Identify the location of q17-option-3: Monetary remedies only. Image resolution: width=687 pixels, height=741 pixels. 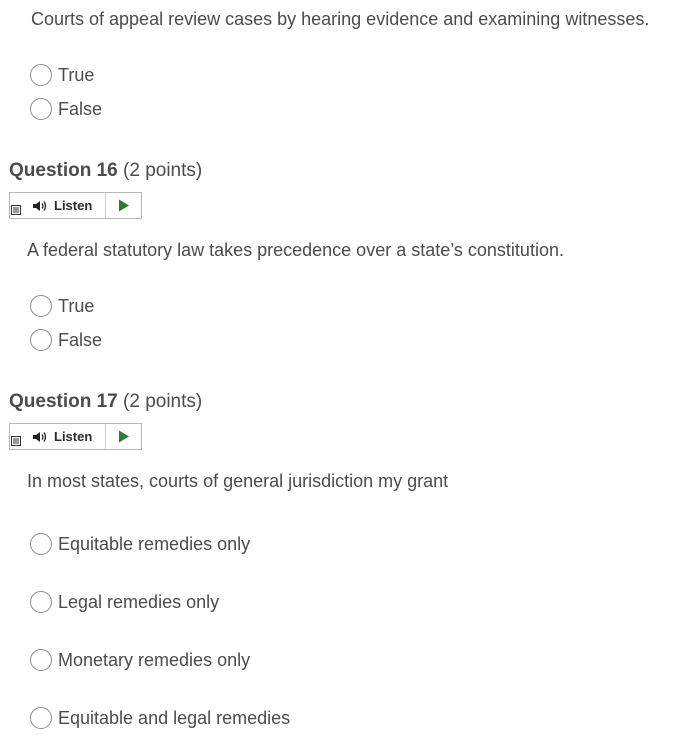
(140, 660).